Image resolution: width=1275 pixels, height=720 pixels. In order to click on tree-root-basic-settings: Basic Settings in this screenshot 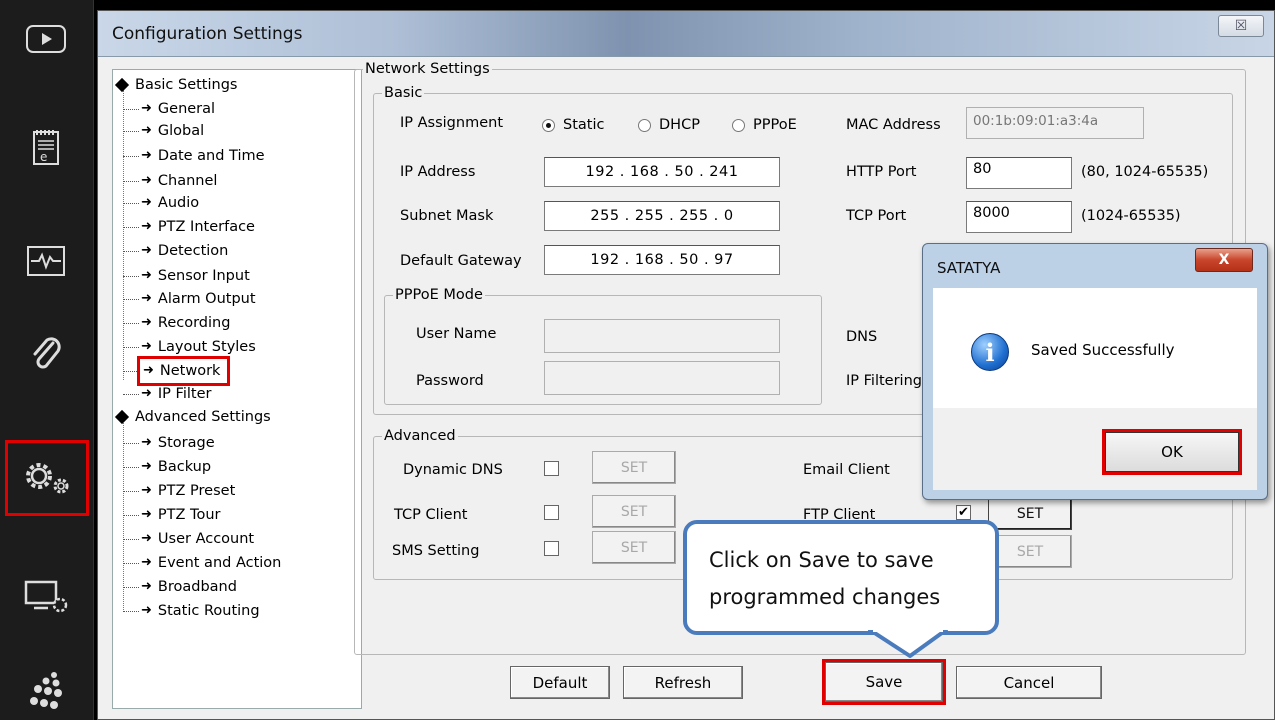, I will do `click(175, 85)`.